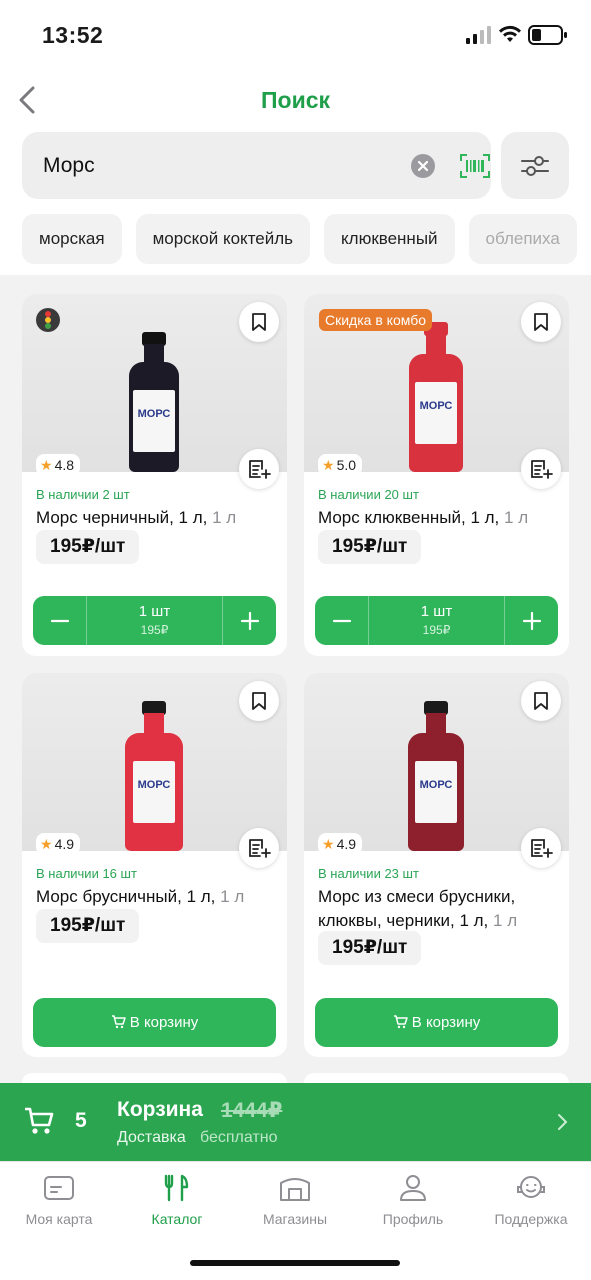 This screenshot has height=1280, width=591. Describe the element at coordinates (83, 494) in the screenshot. I see `stock-status: В наличии 2 шт` at that location.